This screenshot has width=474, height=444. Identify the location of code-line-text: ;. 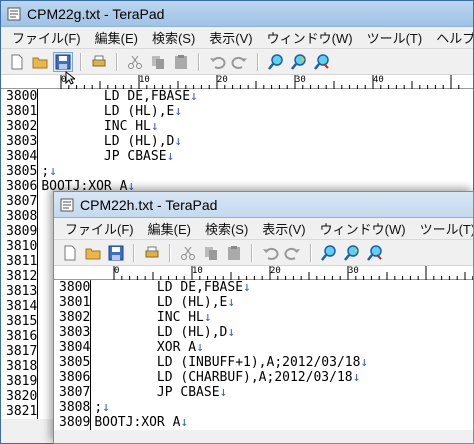
(98, 407).